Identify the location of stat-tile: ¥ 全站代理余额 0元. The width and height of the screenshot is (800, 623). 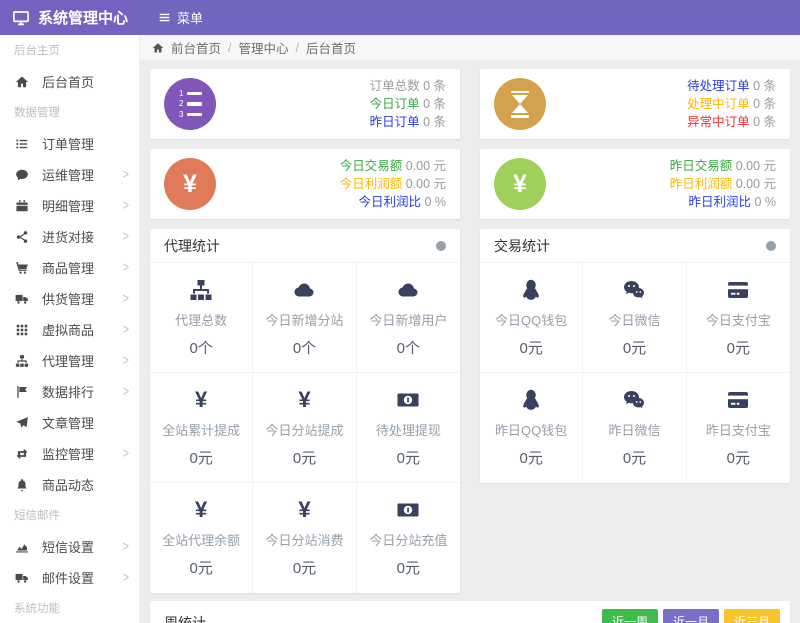
(202, 538).